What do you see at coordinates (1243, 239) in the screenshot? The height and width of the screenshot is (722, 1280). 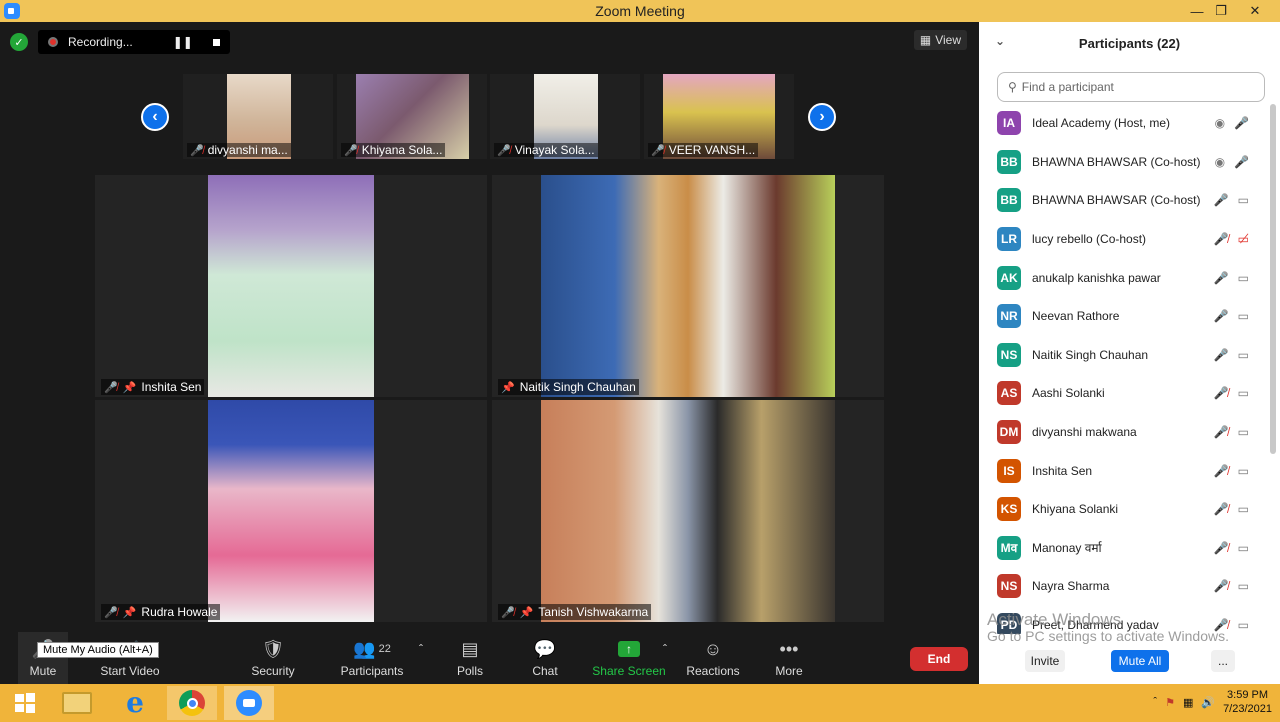 I see `video-off-icon: ▭̸` at bounding box center [1243, 239].